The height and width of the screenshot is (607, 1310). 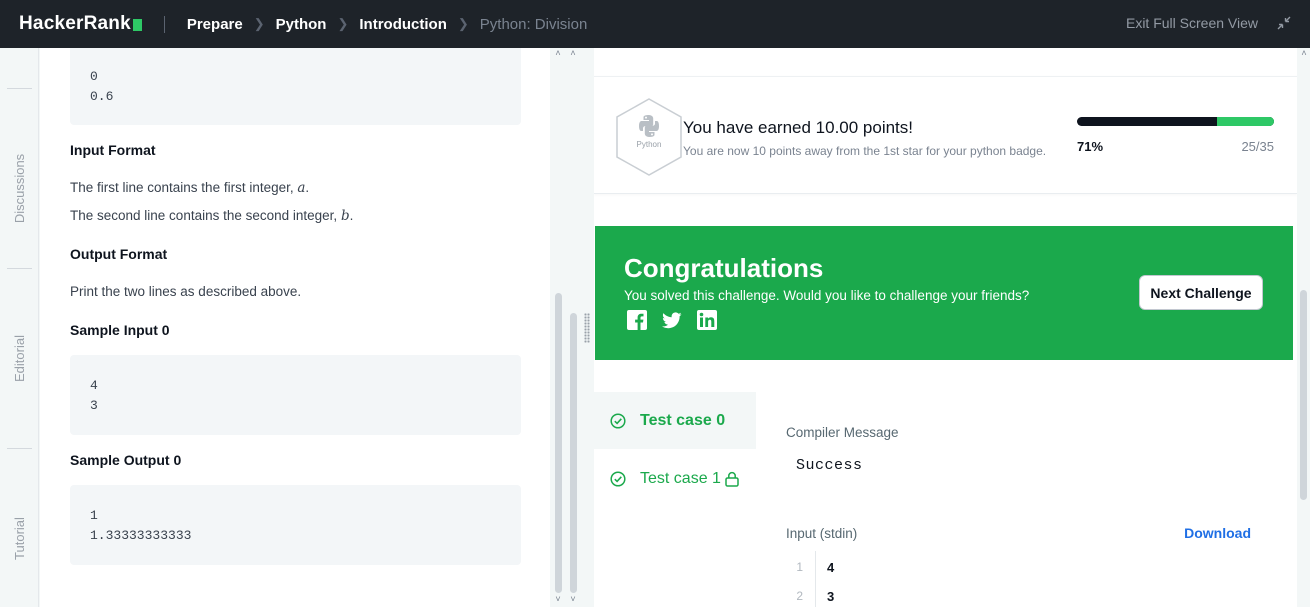 I want to click on side-tabs: Discussions Editorial Tutorial, so click(x=19, y=327).